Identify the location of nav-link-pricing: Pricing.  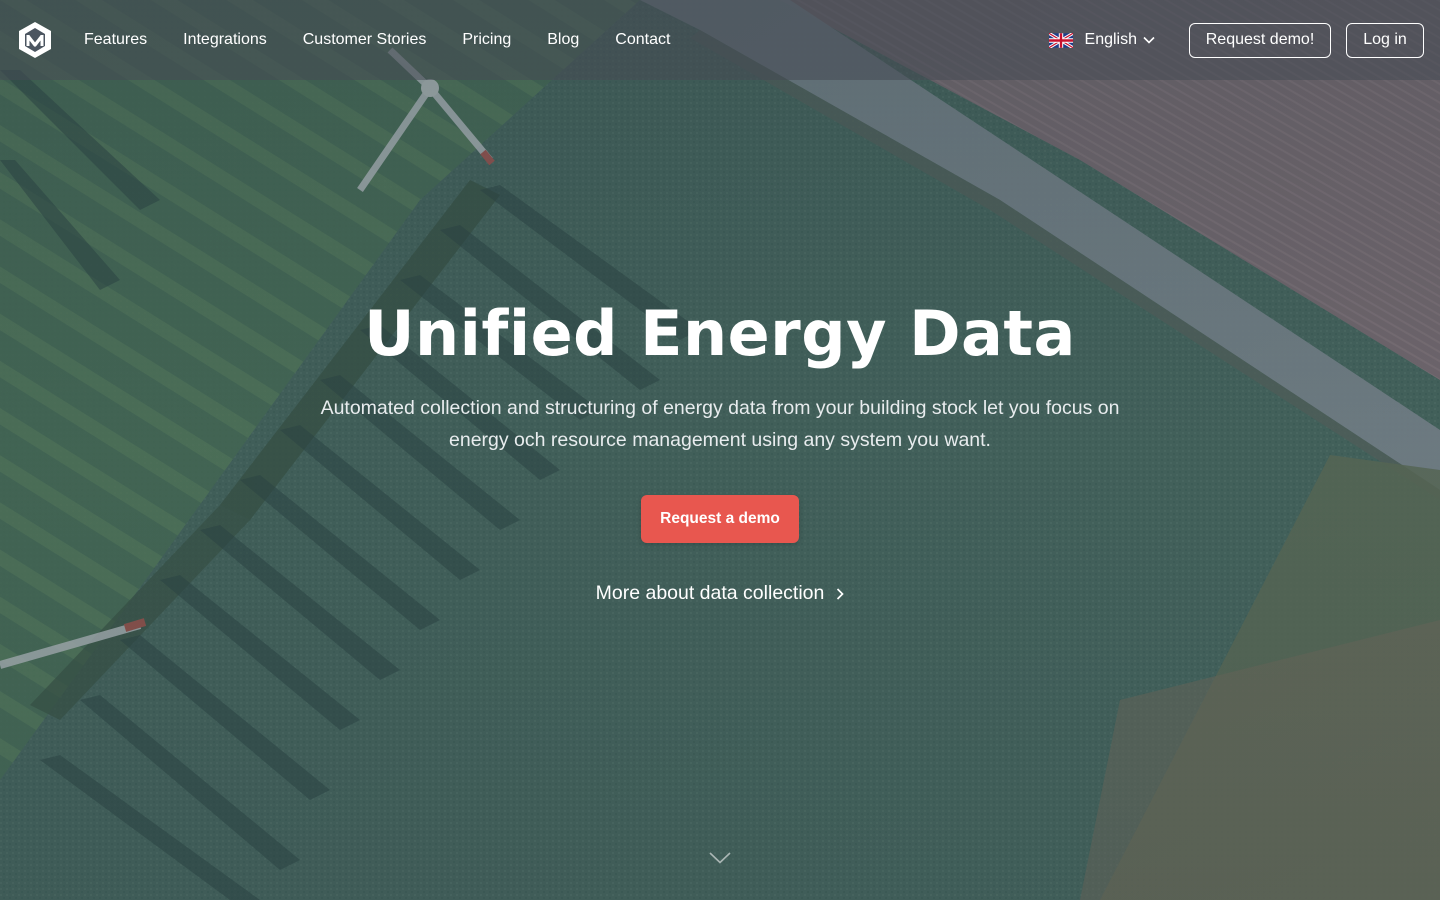
(486, 40).